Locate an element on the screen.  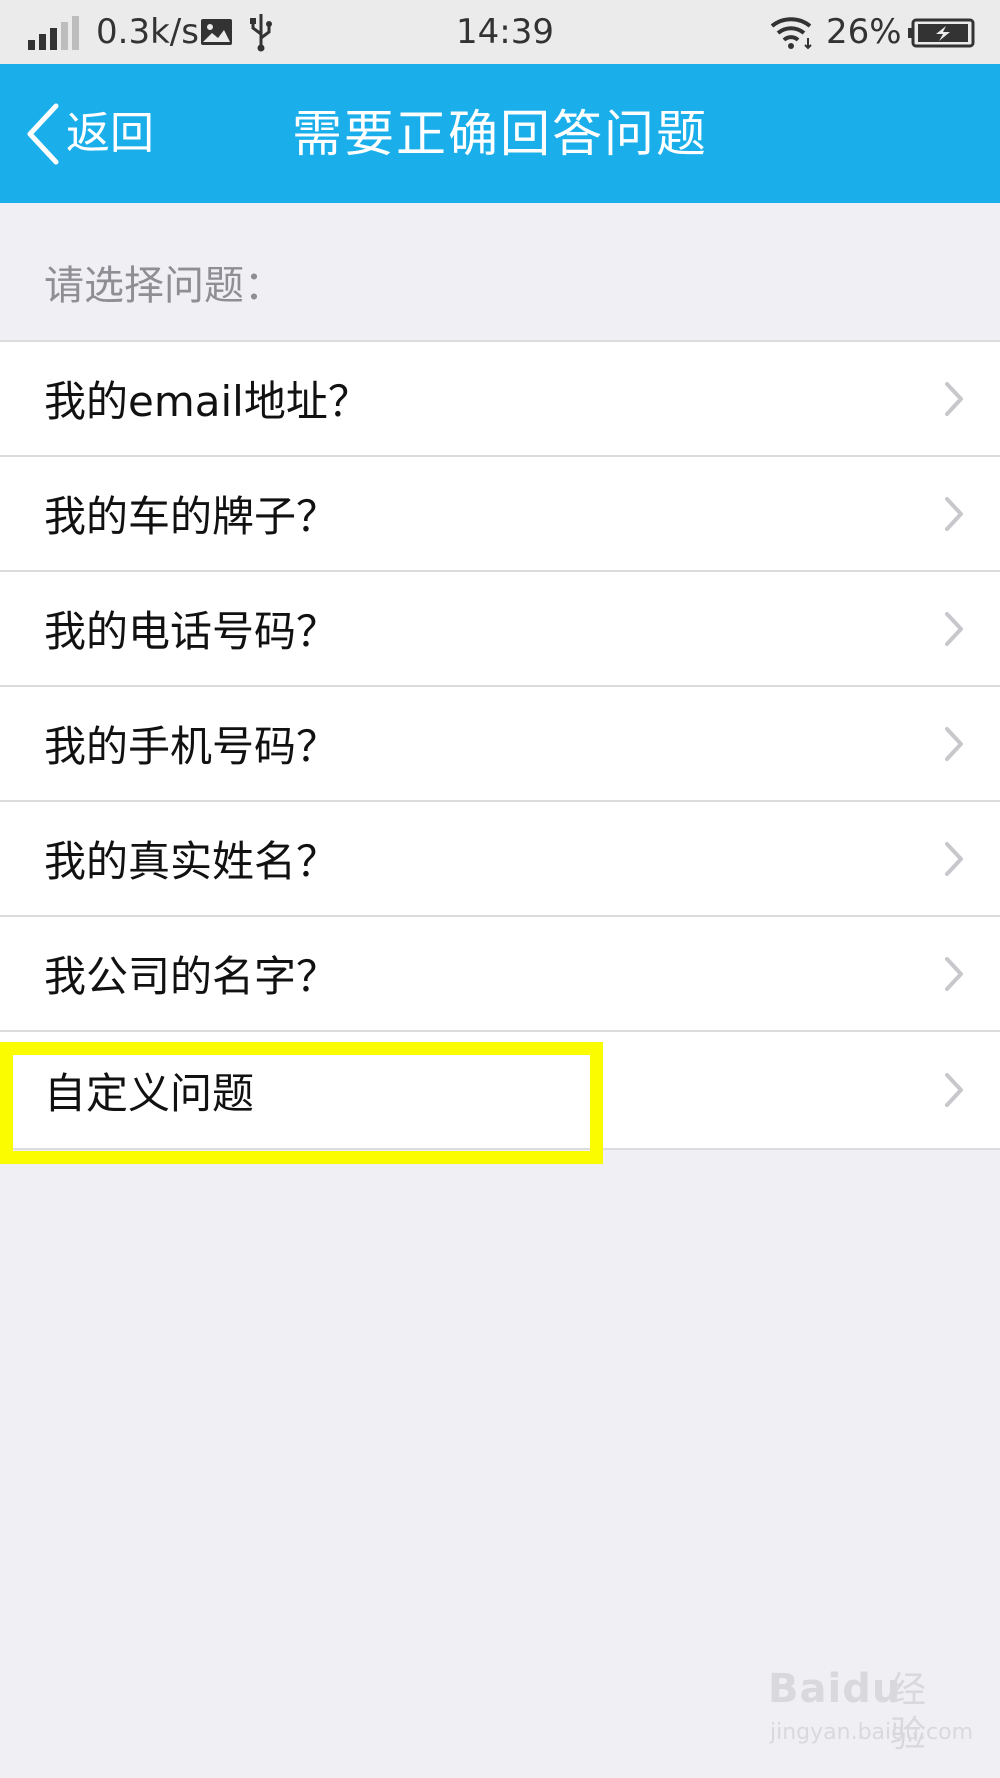
list-item-custom-question: 自定义问题 is located at coordinates (500, 1090).